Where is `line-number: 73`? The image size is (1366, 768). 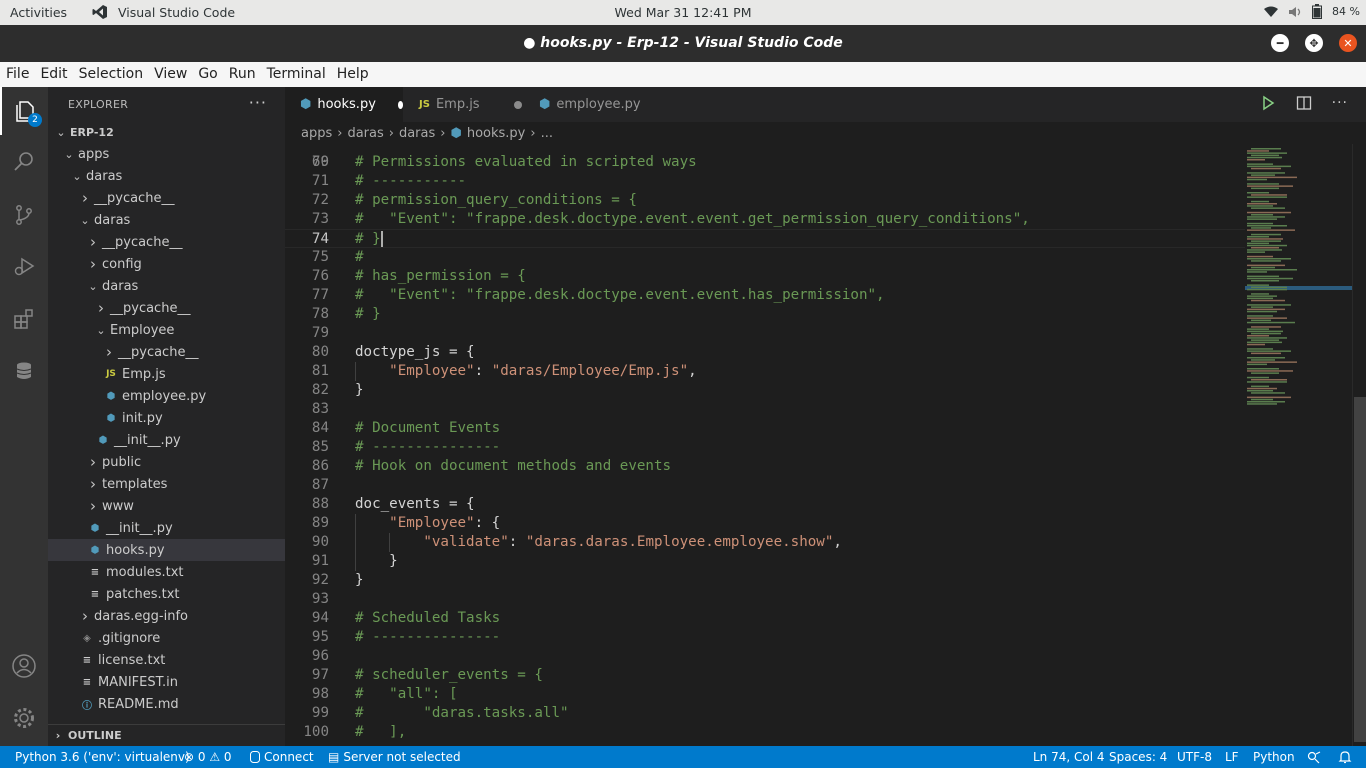
line-number: 73 is located at coordinates (320, 219).